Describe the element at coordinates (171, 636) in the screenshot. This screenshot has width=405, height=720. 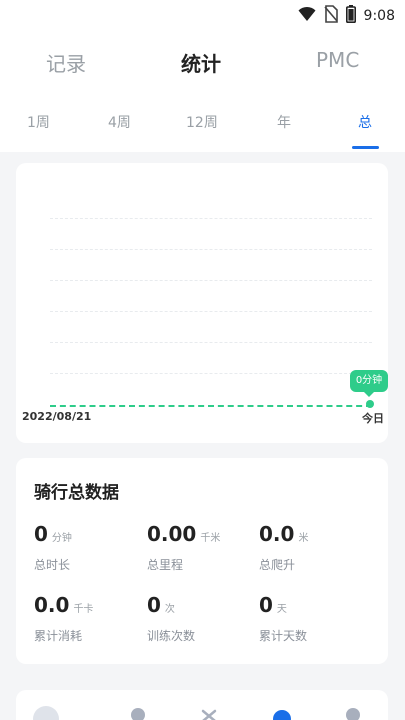
I see `stat-label: 训练次数` at that location.